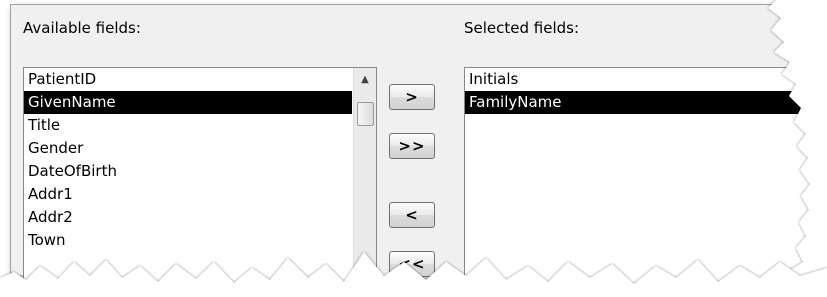 Image resolution: width=827 pixels, height=297 pixels. What do you see at coordinates (188, 194) in the screenshot?
I see `list-item: Addr1` at bounding box center [188, 194].